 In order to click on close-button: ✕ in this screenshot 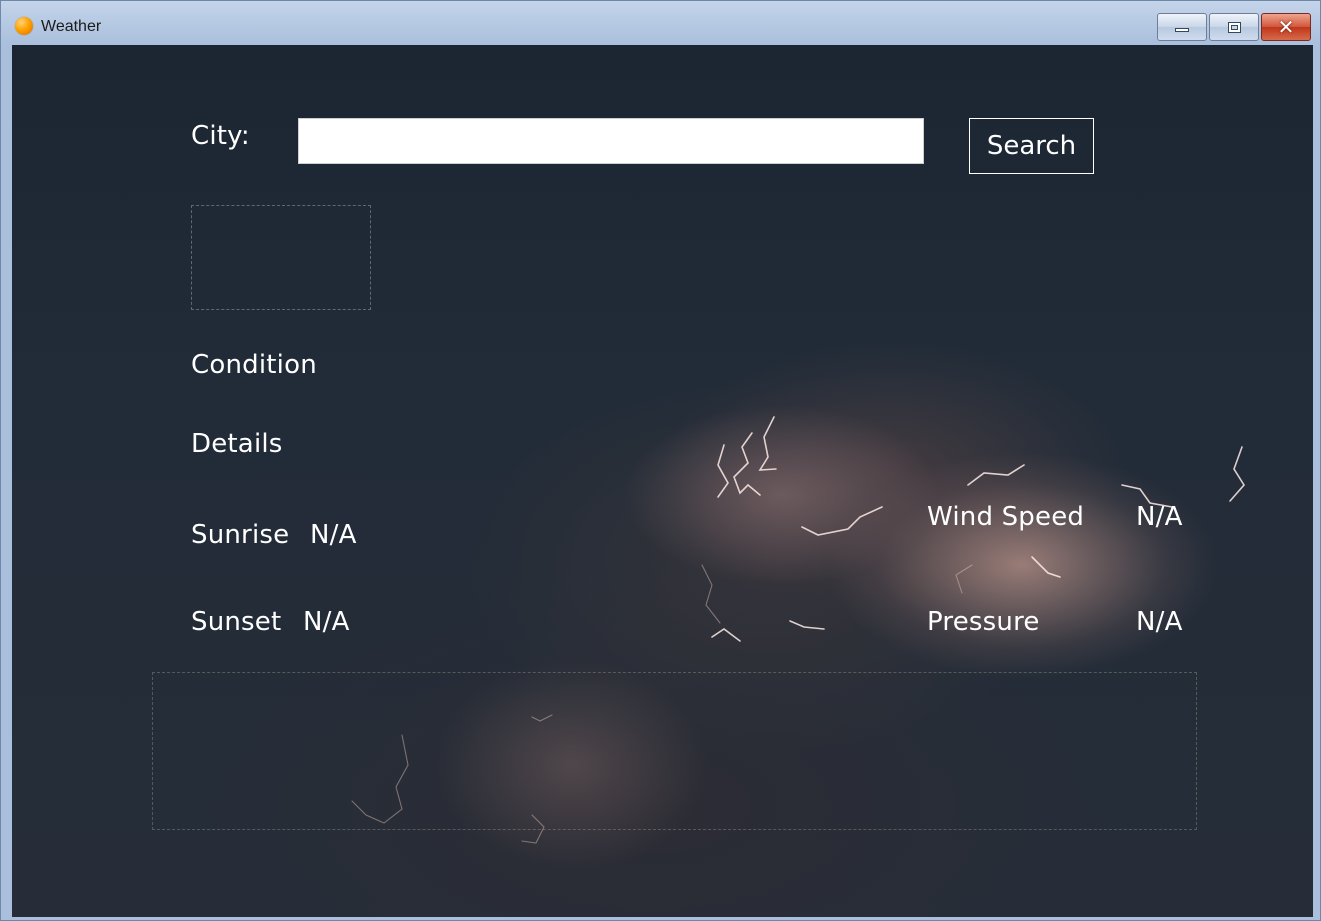, I will do `click(1286, 27)`.